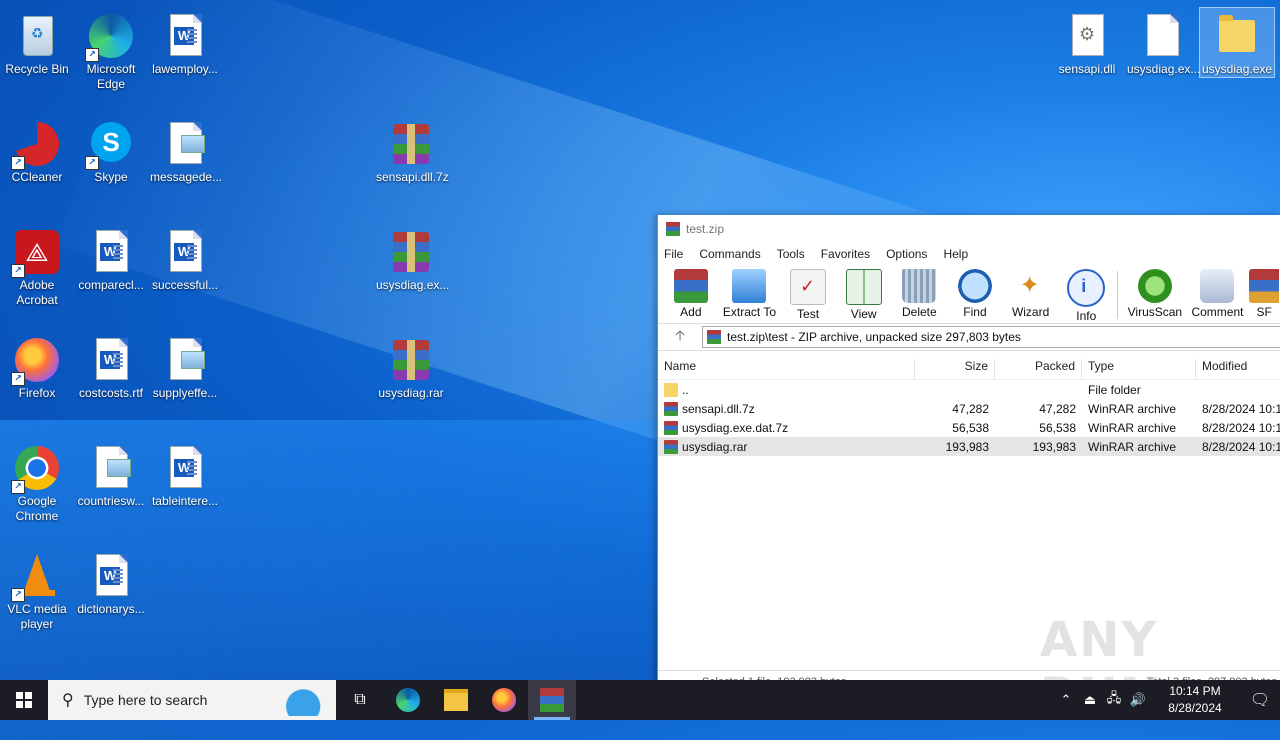 The height and width of the screenshot is (740, 1280). What do you see at coordinates (955, 369) in the screenshot?
I see `column-size: Size` at bounding box center [955, 369].